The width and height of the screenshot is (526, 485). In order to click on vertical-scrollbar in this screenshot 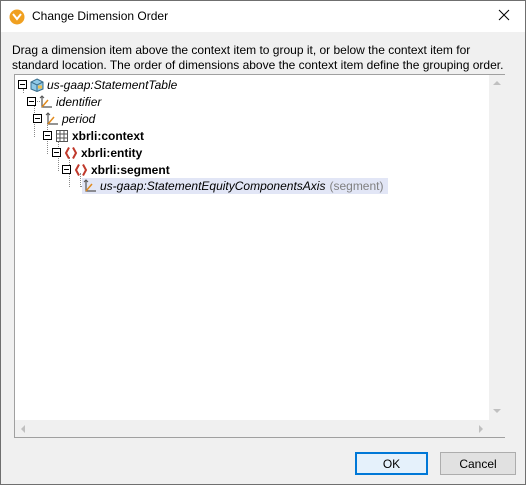, I will do `click(497, 247)`.